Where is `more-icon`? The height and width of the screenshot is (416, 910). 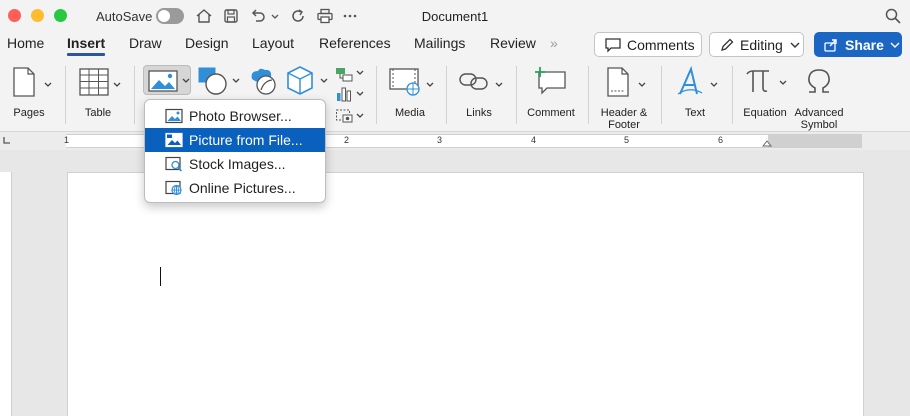
more-icon is located at coordinates (350, 16).